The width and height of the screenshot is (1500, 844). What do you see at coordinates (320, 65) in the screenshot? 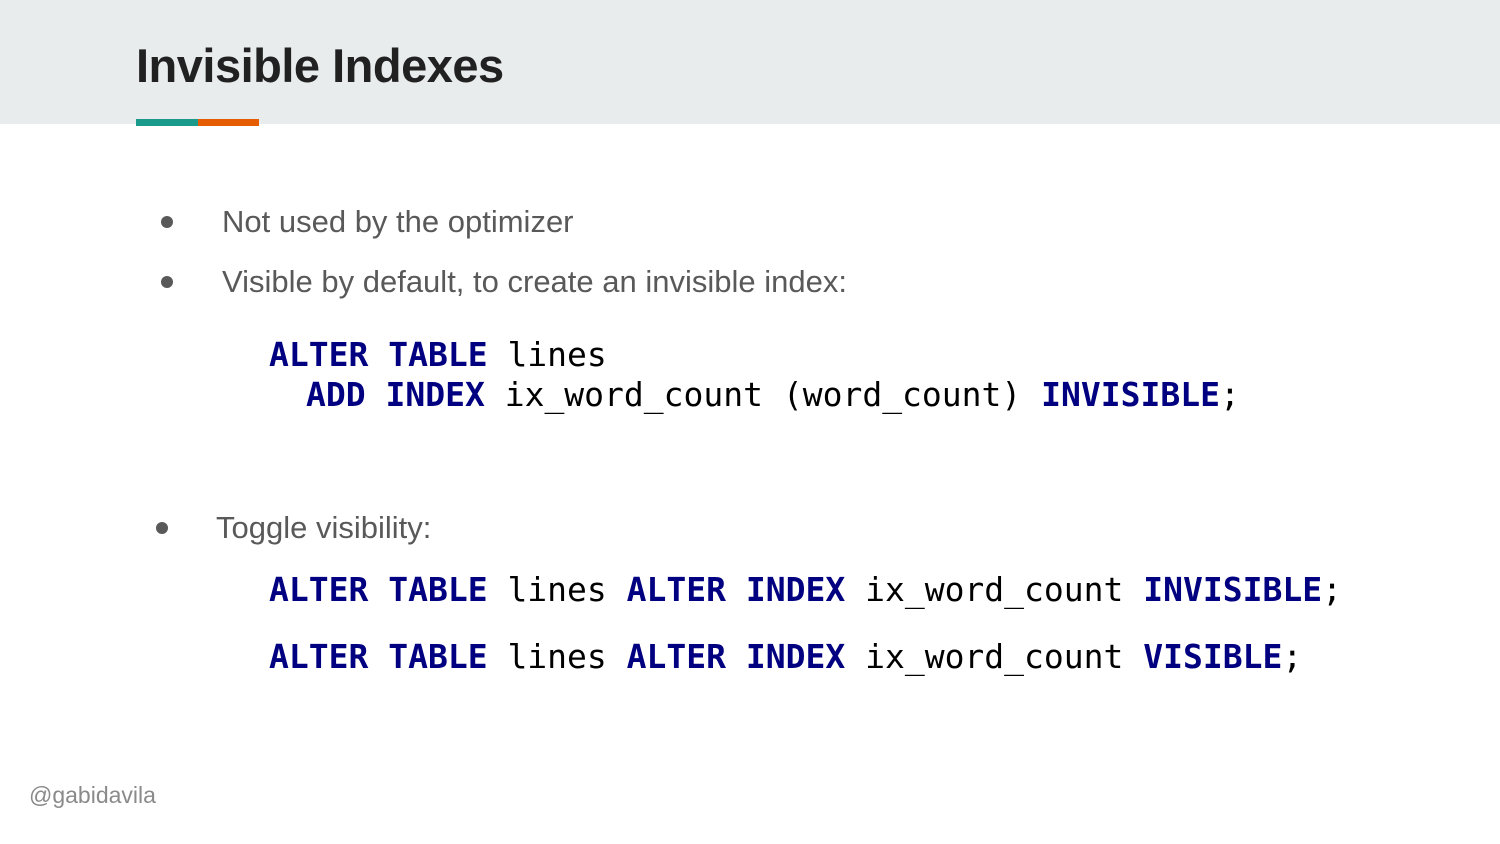
I see `slide-title: Invisible Indexes` at bounding box center [320, 65].